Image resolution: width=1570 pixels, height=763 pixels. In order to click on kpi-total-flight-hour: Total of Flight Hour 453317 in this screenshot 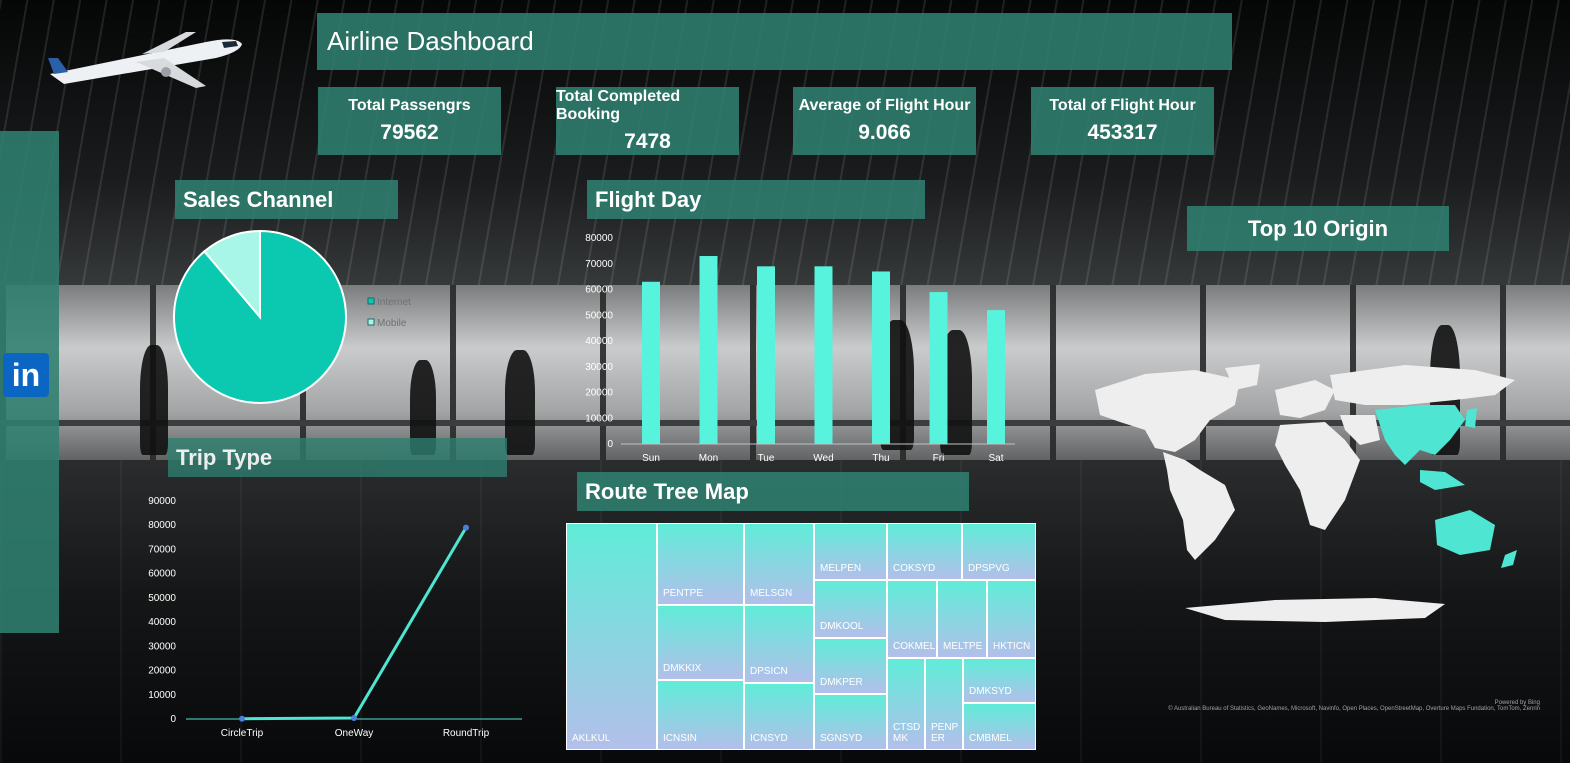, I will do `click(1122, 121)`.